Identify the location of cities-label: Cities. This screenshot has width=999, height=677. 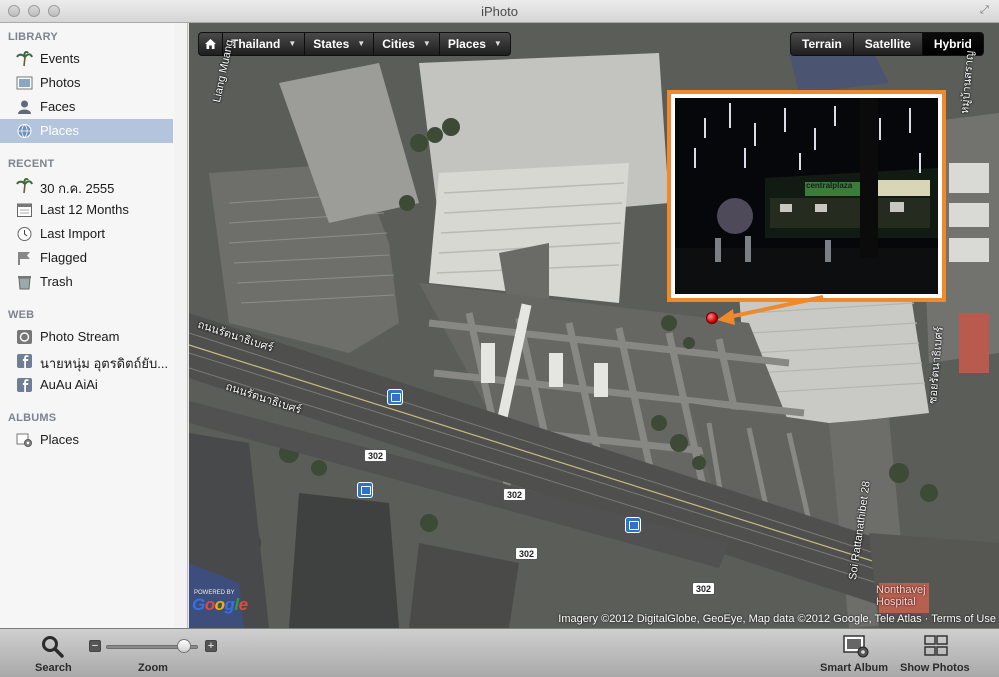
(398, 44).